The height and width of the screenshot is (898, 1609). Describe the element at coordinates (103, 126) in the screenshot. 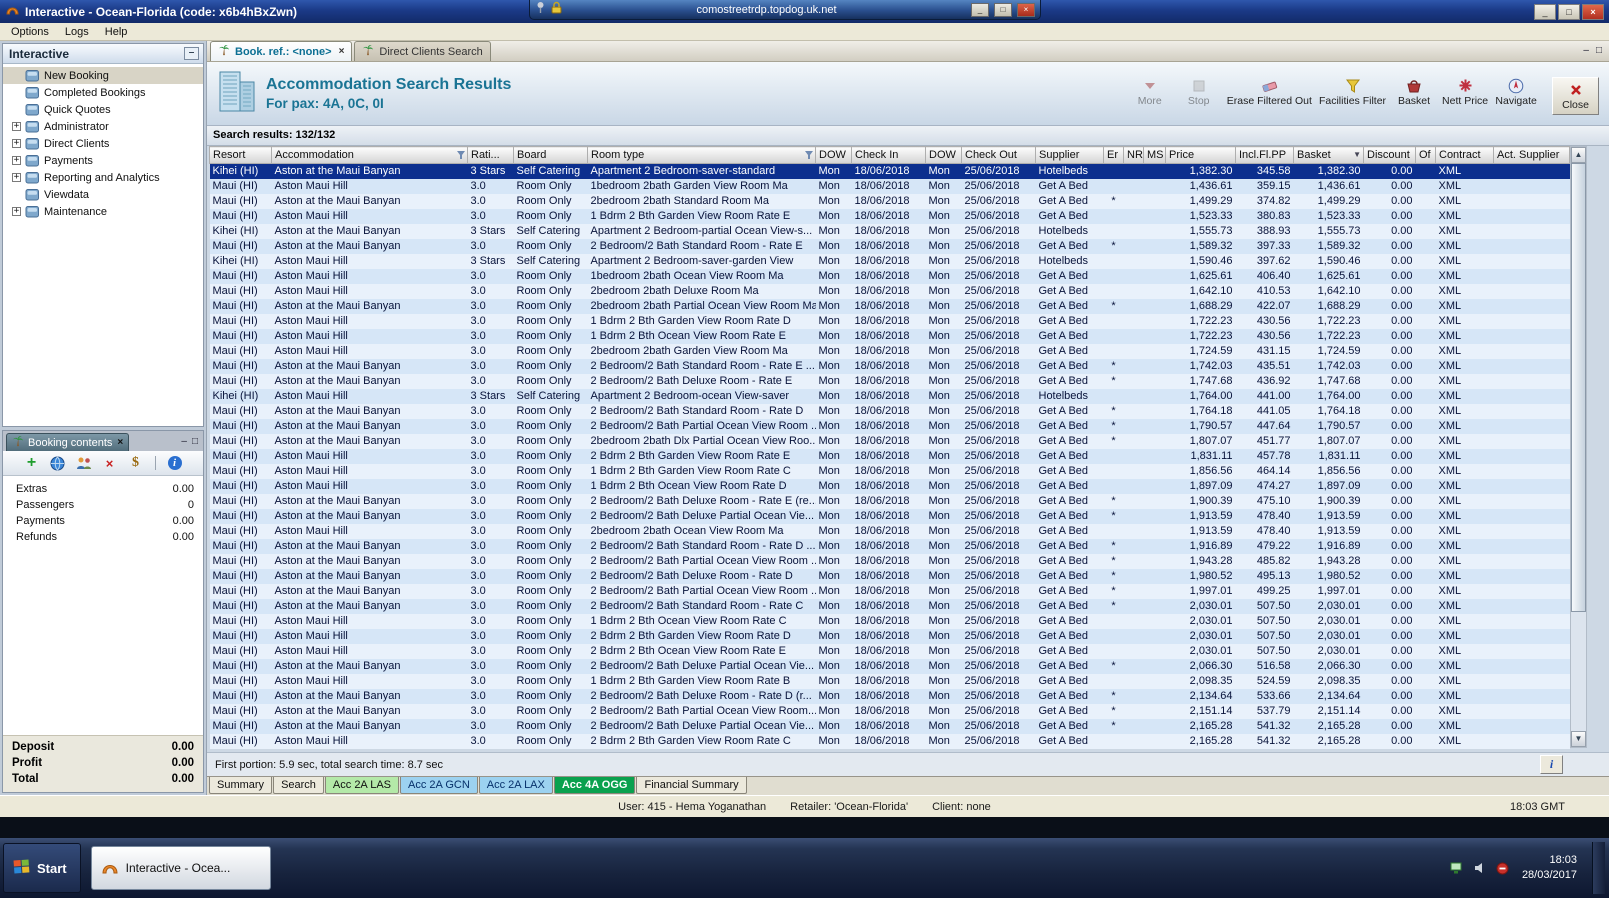

I see `sidebar-item-administrator: + Administrator` at that location.